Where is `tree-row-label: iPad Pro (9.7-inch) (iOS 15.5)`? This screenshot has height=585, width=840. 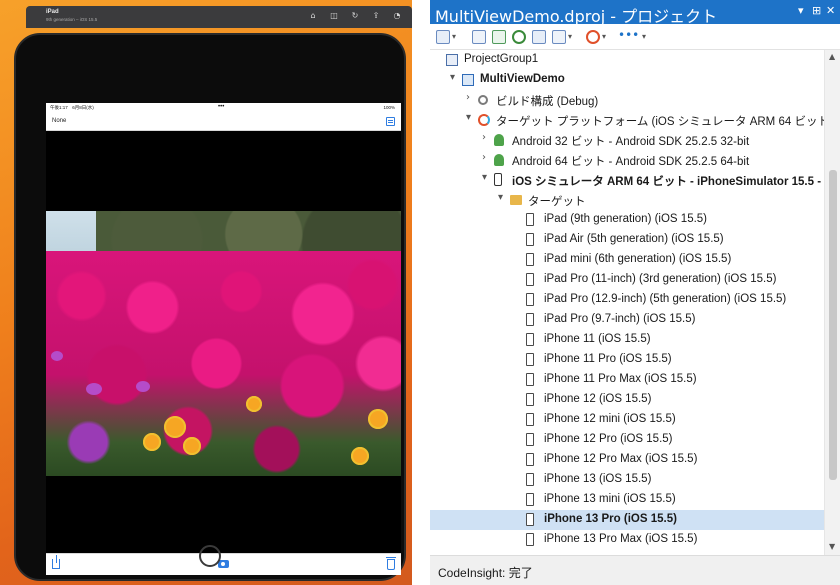 tree-row-label: iPad Pro (9.7-inch) (iOS 15.5) is located at coordinates (620, 319).